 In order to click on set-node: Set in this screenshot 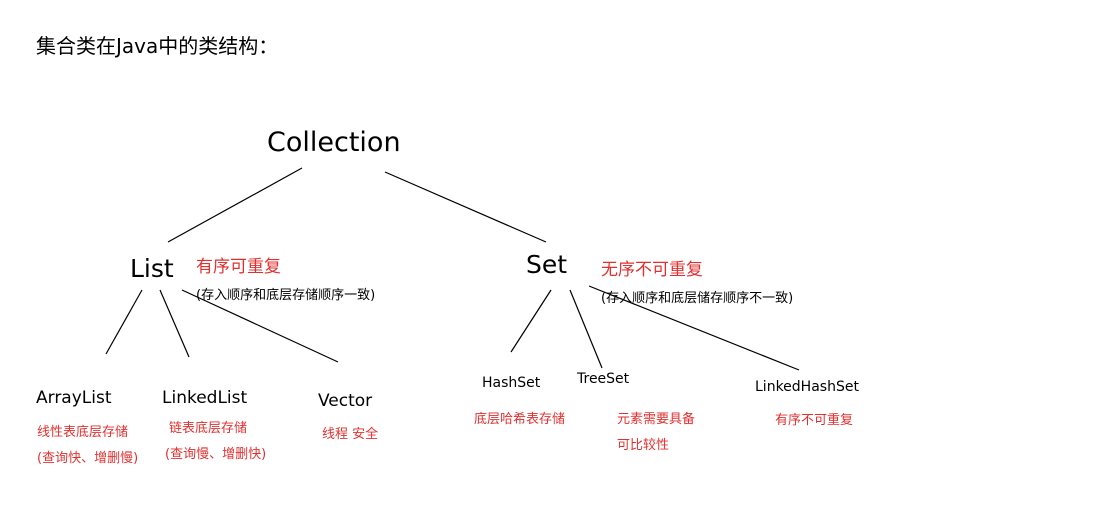, I will do `click(547, 264)`.